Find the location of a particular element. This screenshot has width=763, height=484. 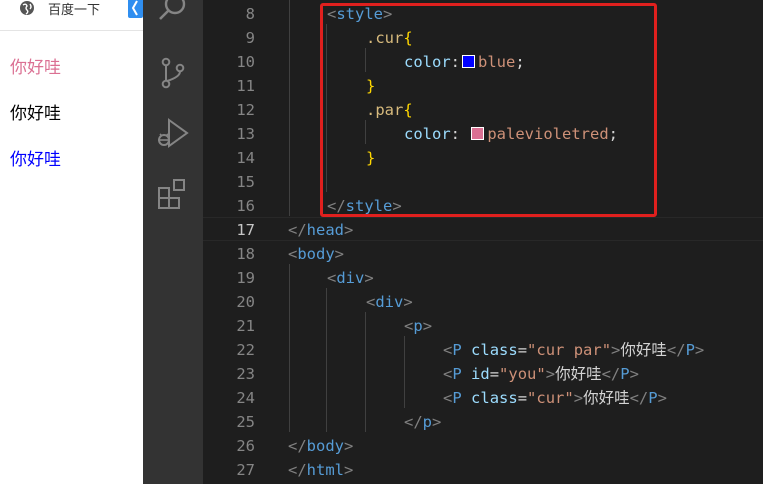

code-line: <body> is located at coordinates (316, 254).